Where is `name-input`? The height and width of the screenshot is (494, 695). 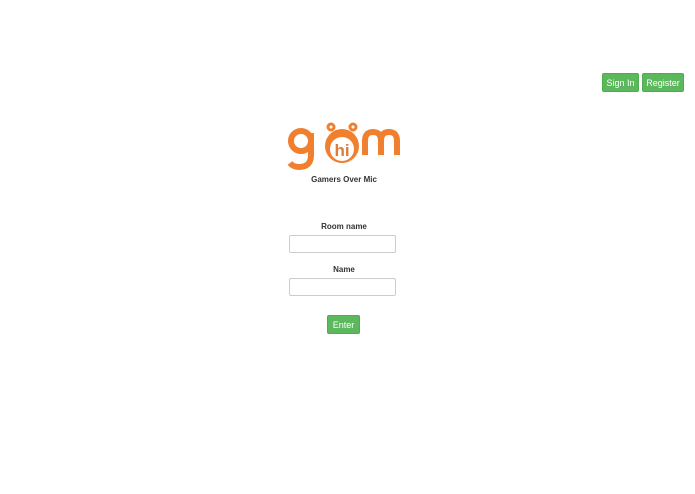
name-input is located at coordinates (342, 287).